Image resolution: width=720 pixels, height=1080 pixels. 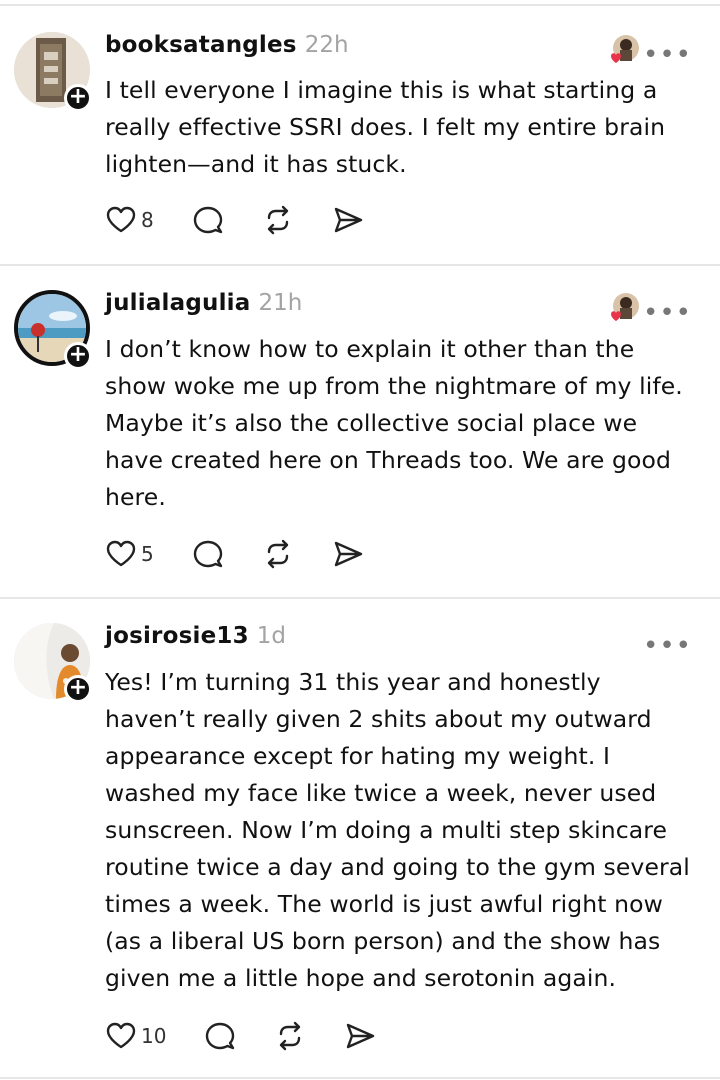 What do you see at coordinates (154, 1036) in the screenshot?
I see `like-count: 10` at bounding box center [154, 1036].